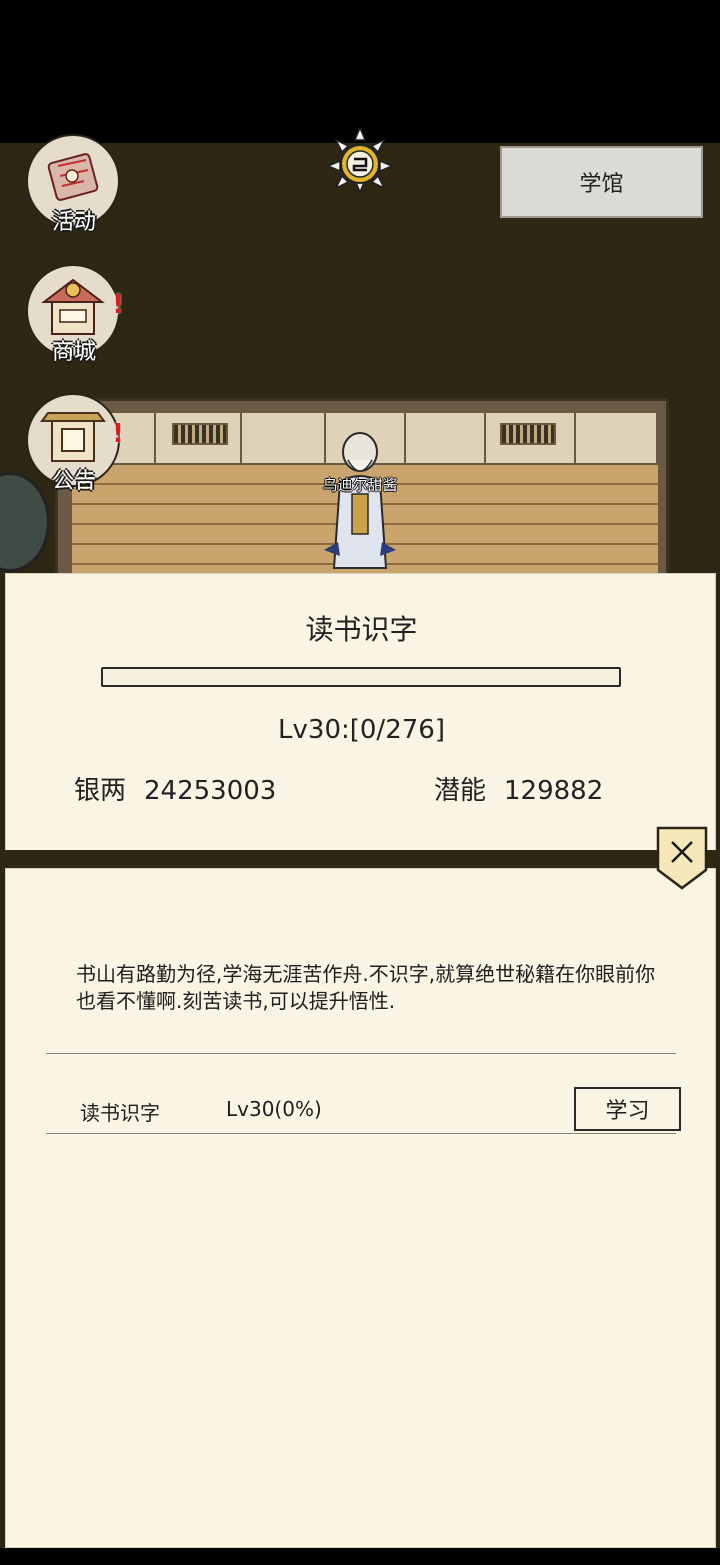 This screenshot has width=720, height=1565. What do you see at coordinates (360, 503) in the screenshot?
I see `npc-character` at bounding box center [360, 503].